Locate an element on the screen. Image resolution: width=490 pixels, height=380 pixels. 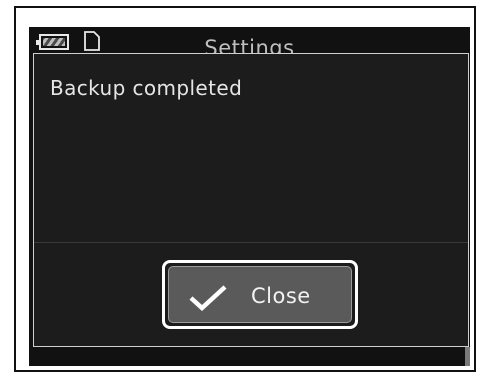
checkmark-icon is located at coordinates (208, 298).